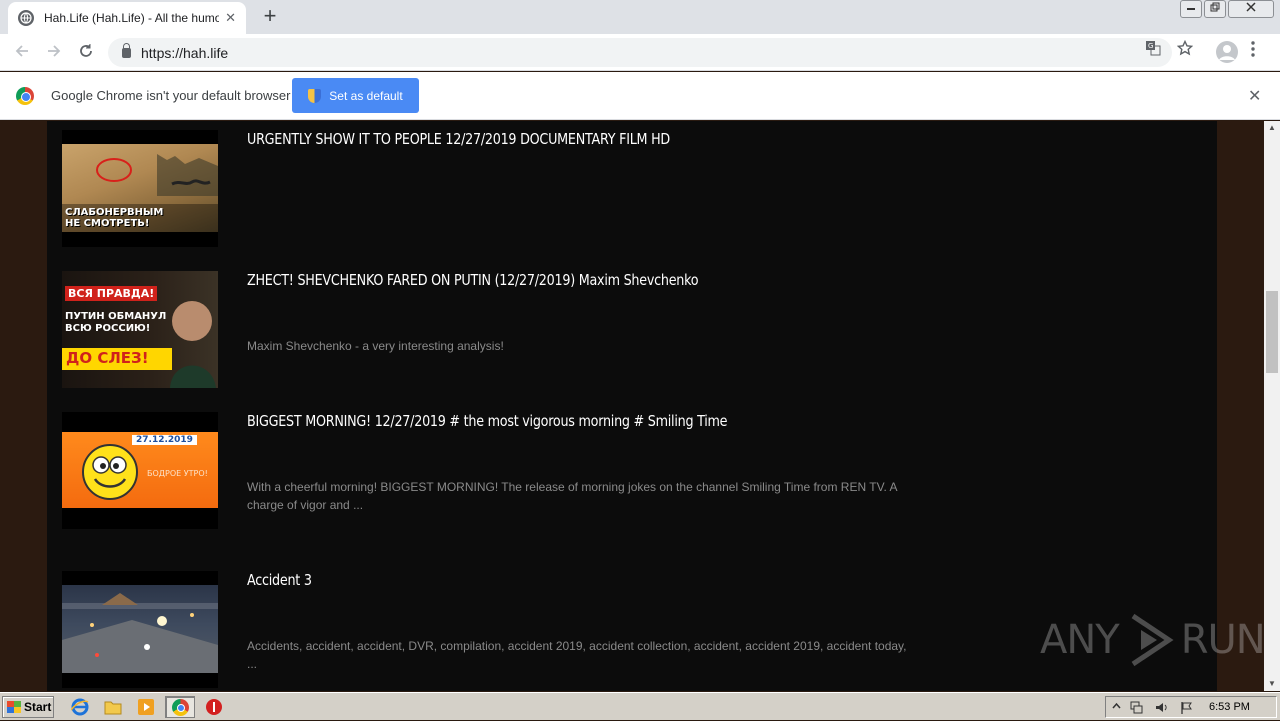 This screenshot has width=1280, height=721. I want to click on video-title: Accident 3, so click(279, 580).